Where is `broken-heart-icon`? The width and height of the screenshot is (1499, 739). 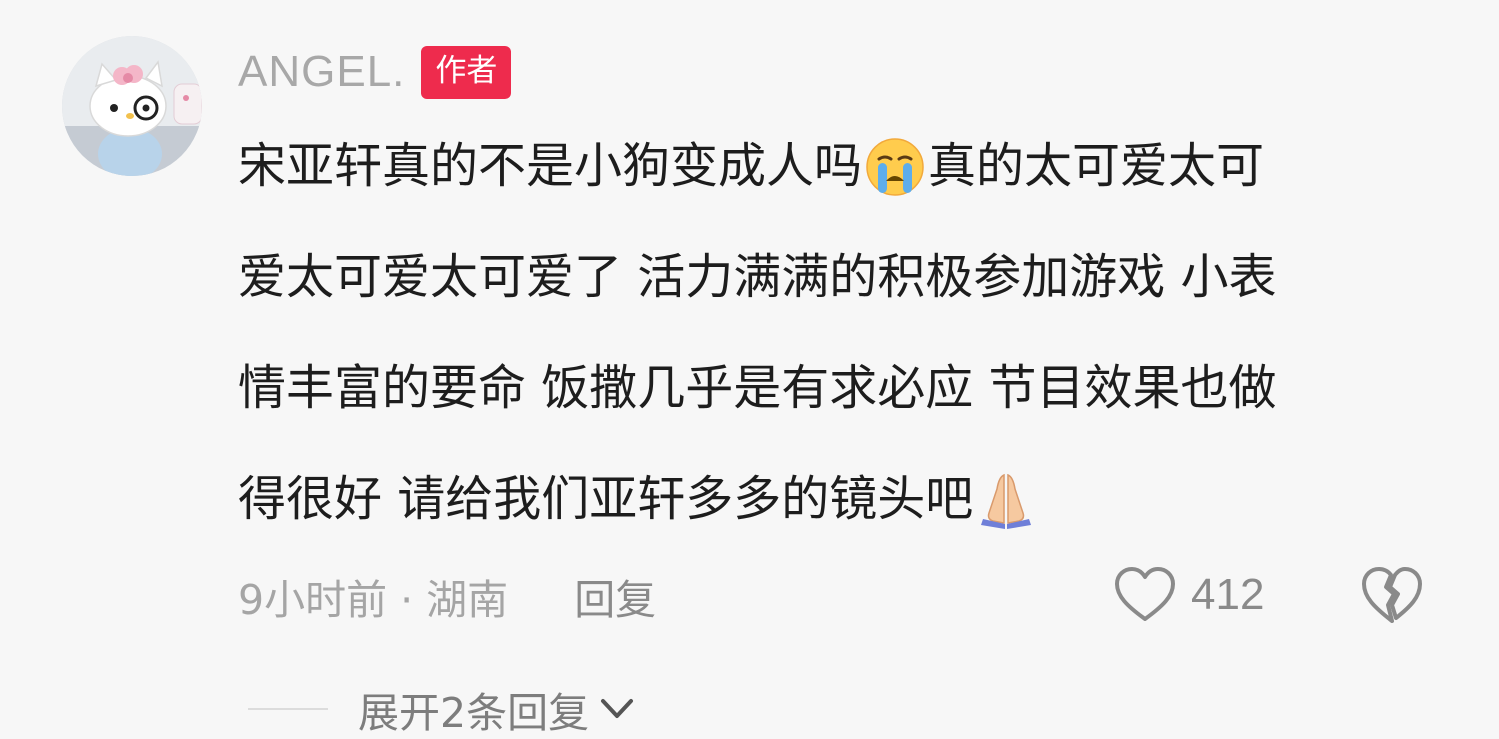
broken-heart-icon is located at coordinates (1392, 595).